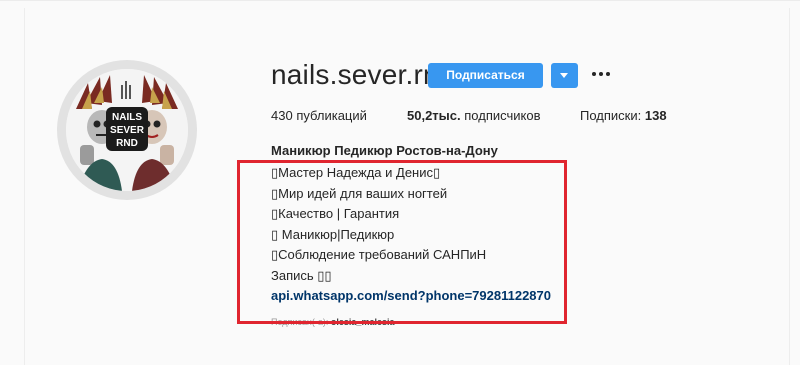 The height and width of the screenshot is (365, 800). What do you see at coordinates (434, 115) in the screenshot?
I see `followers-count: 50,2тыс.` at bounding box center [434, 115].